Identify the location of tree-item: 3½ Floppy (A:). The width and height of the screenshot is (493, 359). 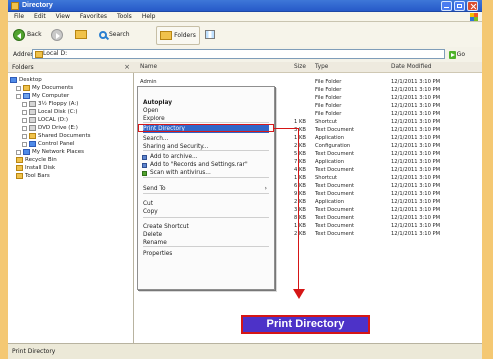
(71, 104).